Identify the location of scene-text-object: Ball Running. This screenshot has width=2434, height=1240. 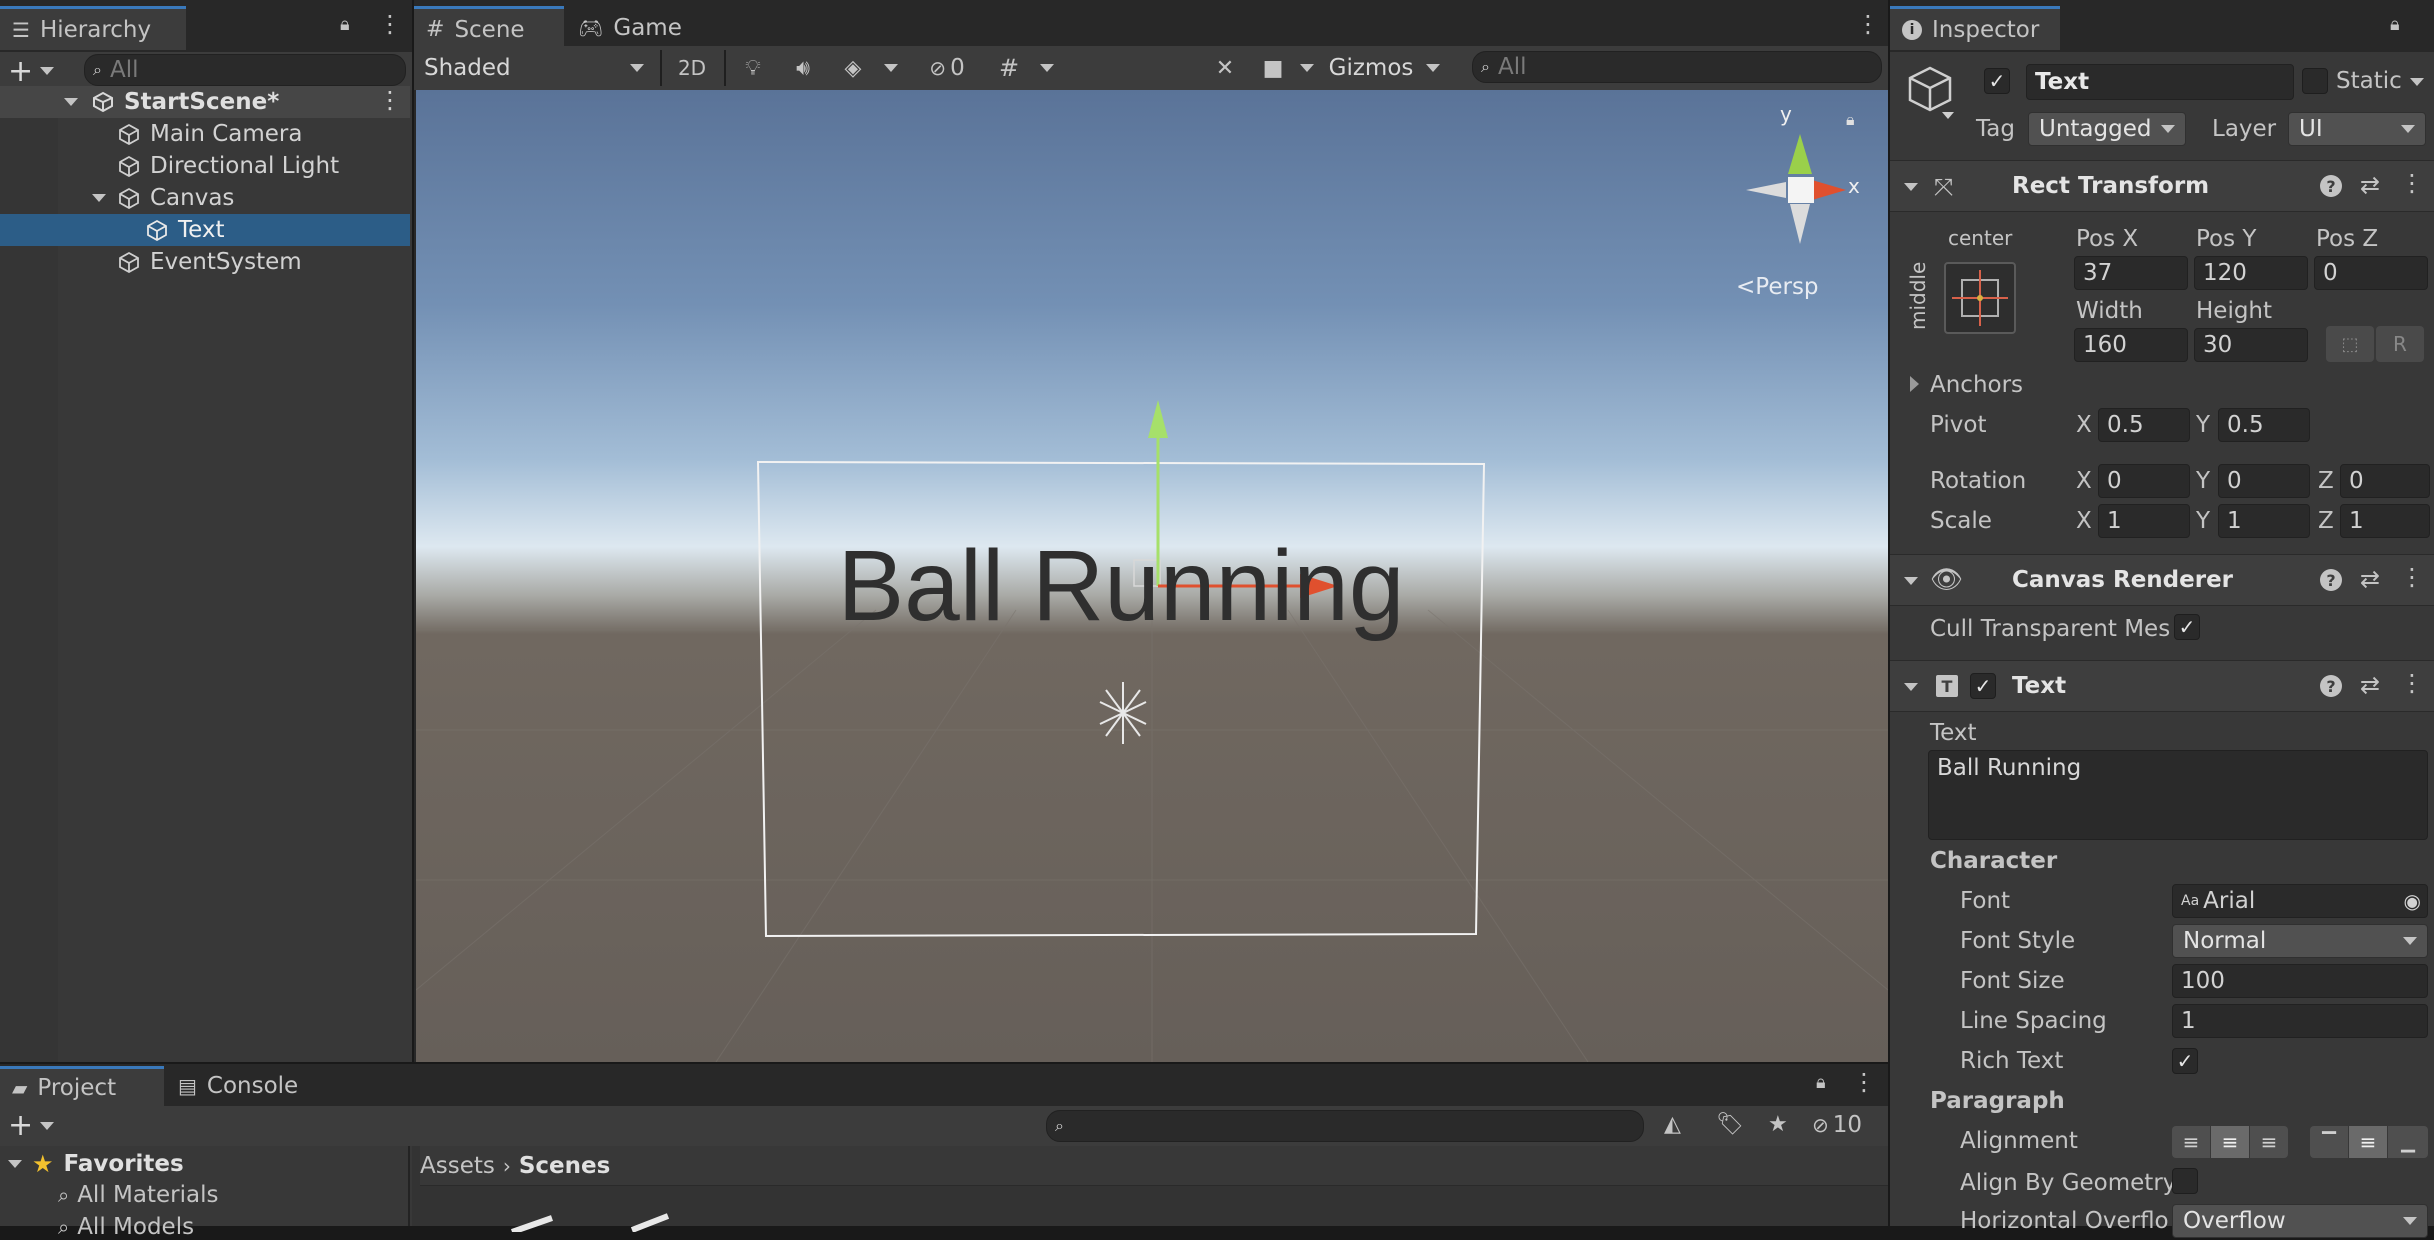
(1121, 586).